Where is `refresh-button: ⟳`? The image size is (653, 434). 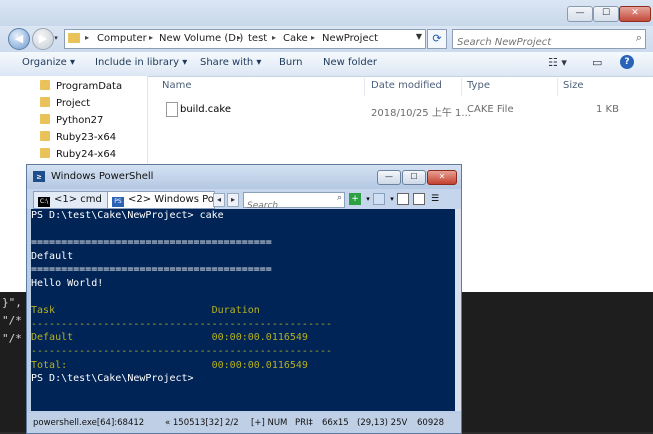 refresh-button: ⟳ is located at coordinates (437, 39).